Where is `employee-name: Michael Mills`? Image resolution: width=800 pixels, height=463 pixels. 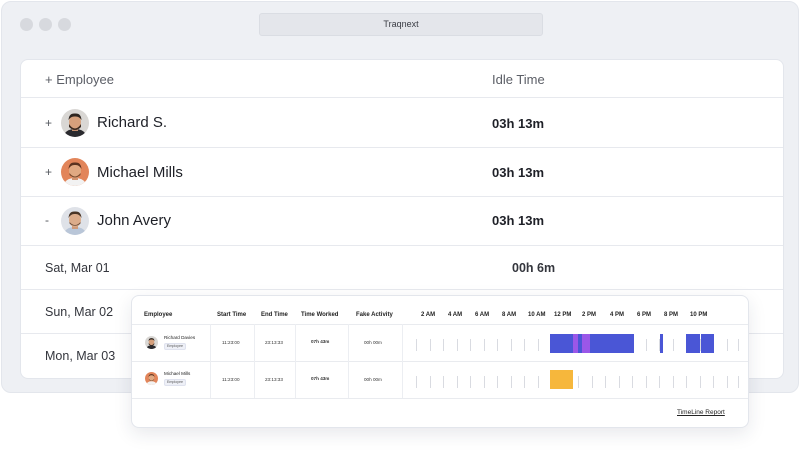
employee-name: Michael Mills is located at coordinates (140, 172).